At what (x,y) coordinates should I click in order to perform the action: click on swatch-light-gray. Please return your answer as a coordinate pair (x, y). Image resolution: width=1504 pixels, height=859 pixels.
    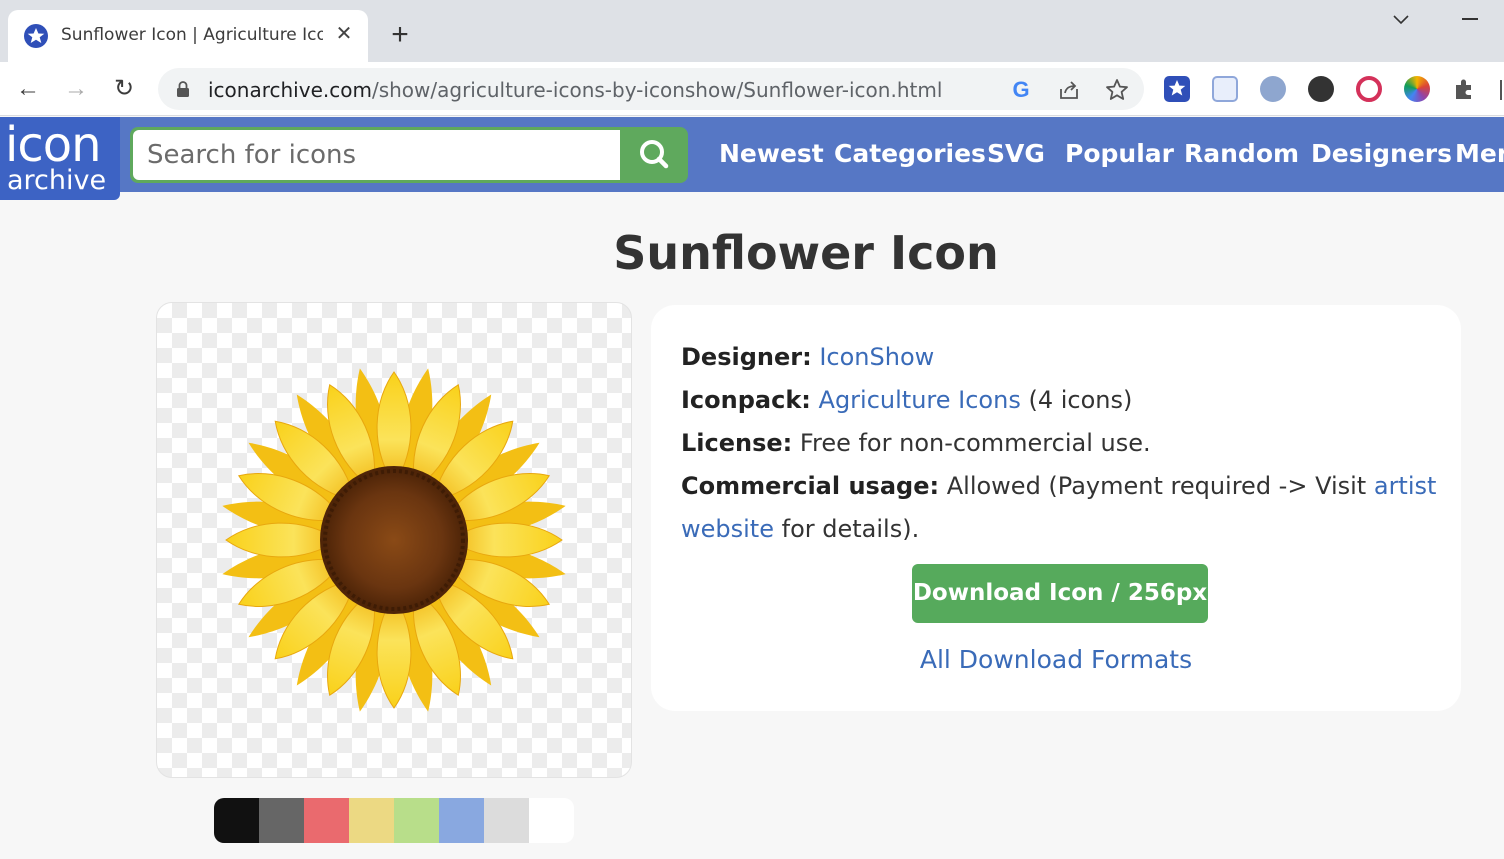
    Looking at the image, I should click on (506, 820).